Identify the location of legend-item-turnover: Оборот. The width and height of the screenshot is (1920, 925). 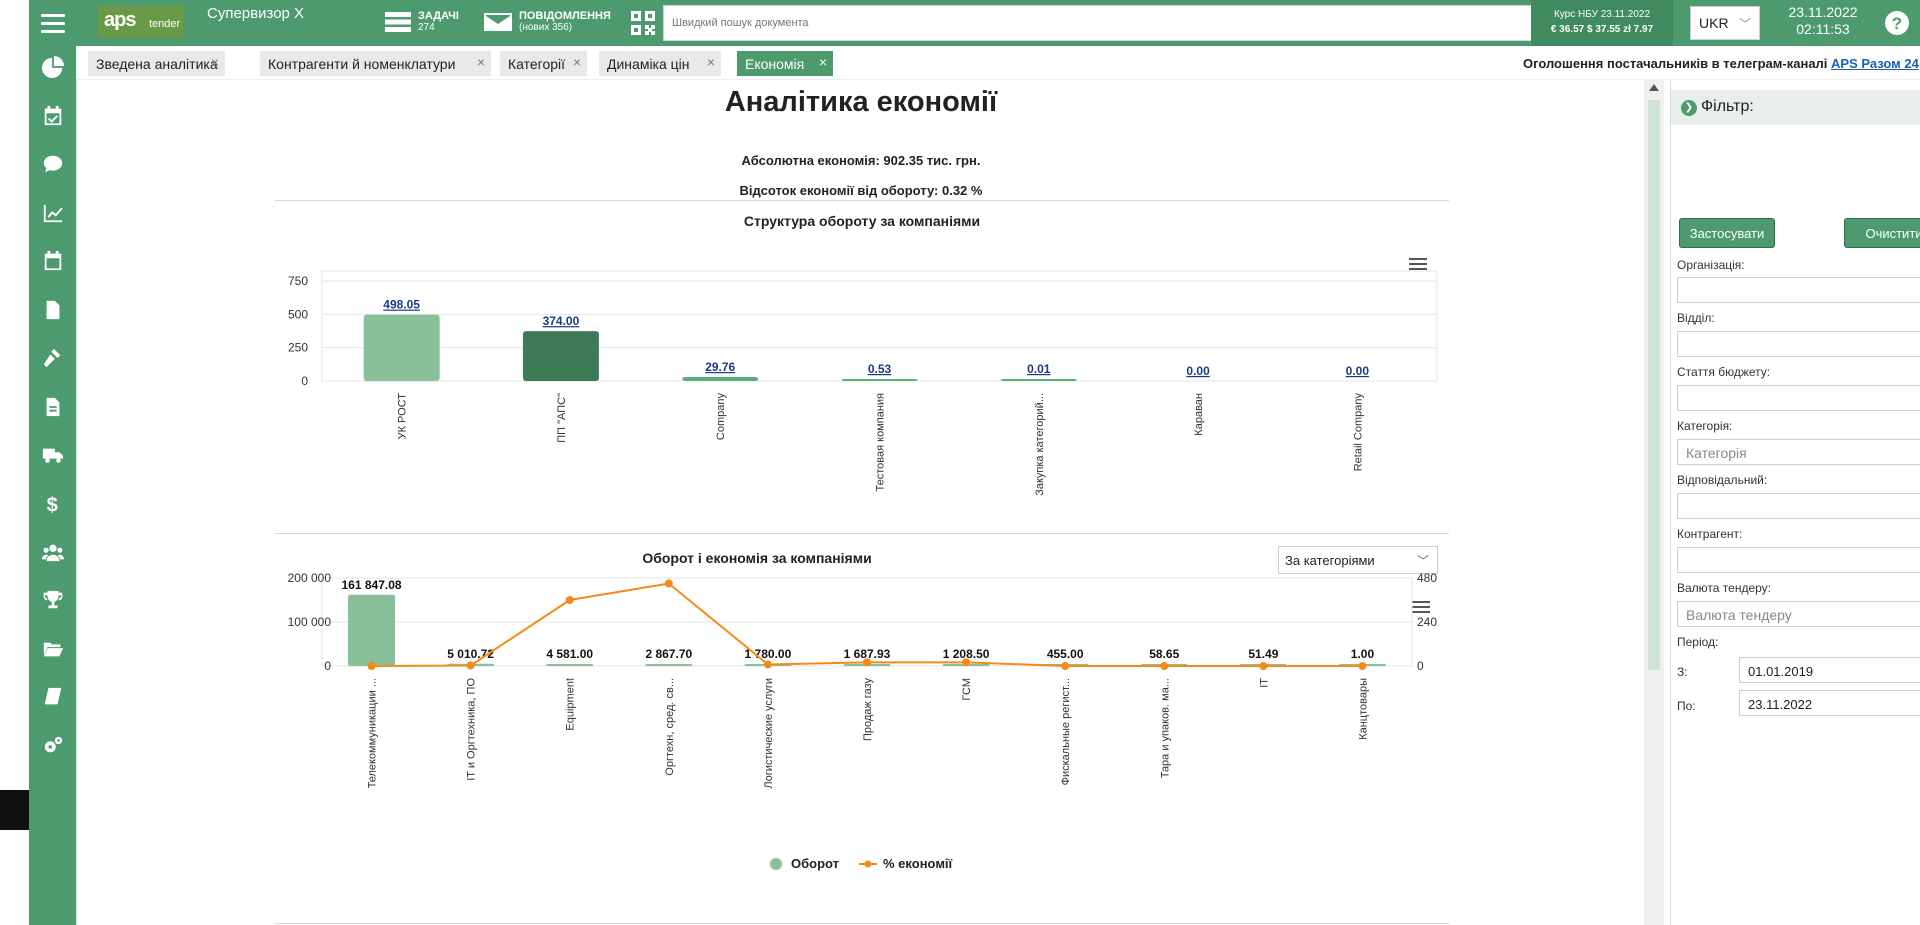
(804, 863).